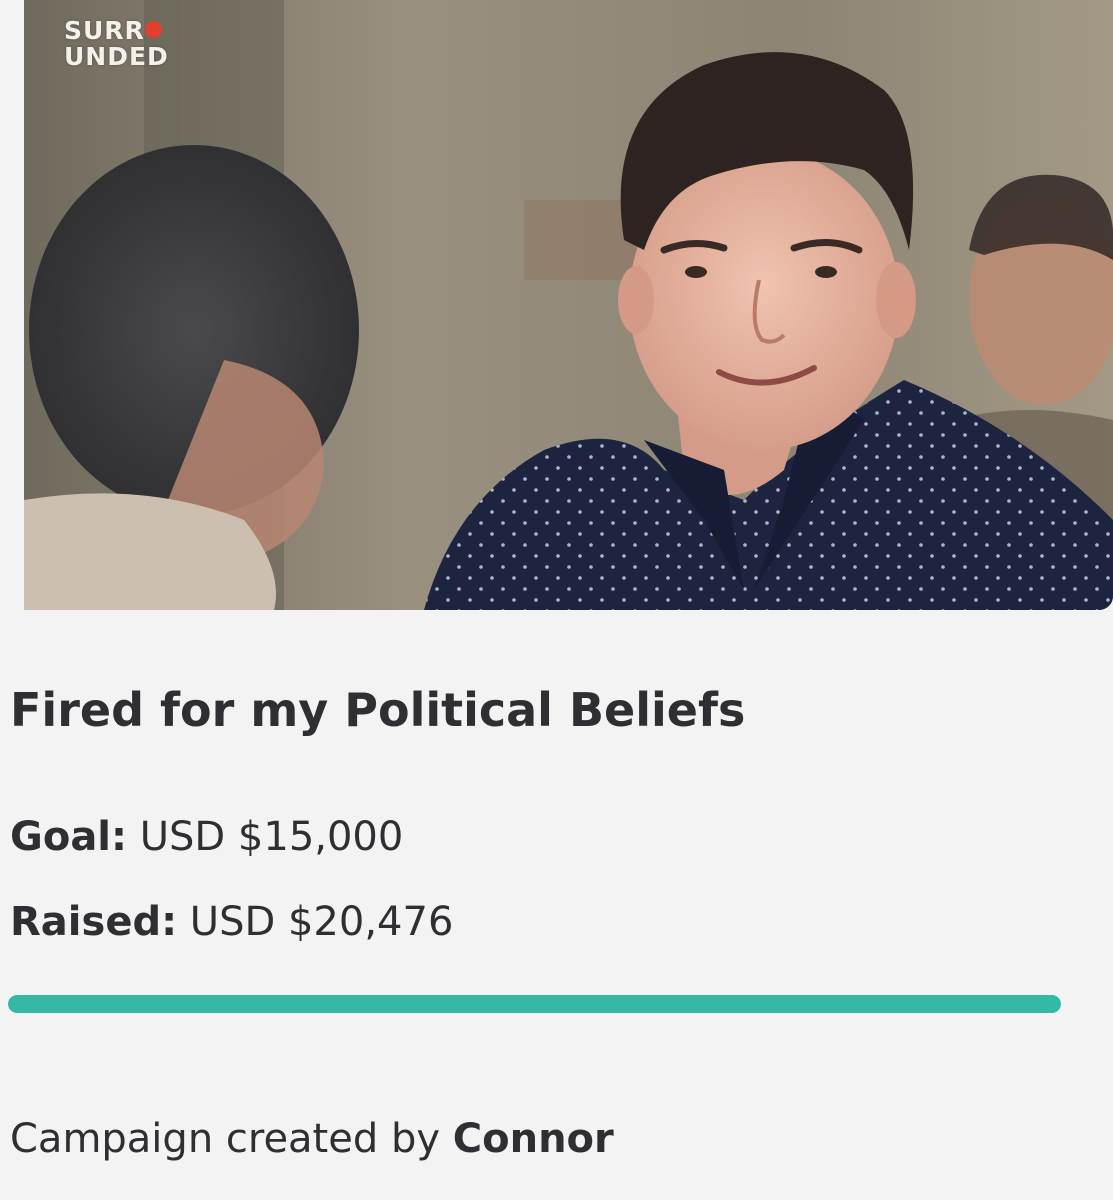 This screenshot has height=1200, width=1113. I want to click on raised-label: Raised:, so click(94, 922).